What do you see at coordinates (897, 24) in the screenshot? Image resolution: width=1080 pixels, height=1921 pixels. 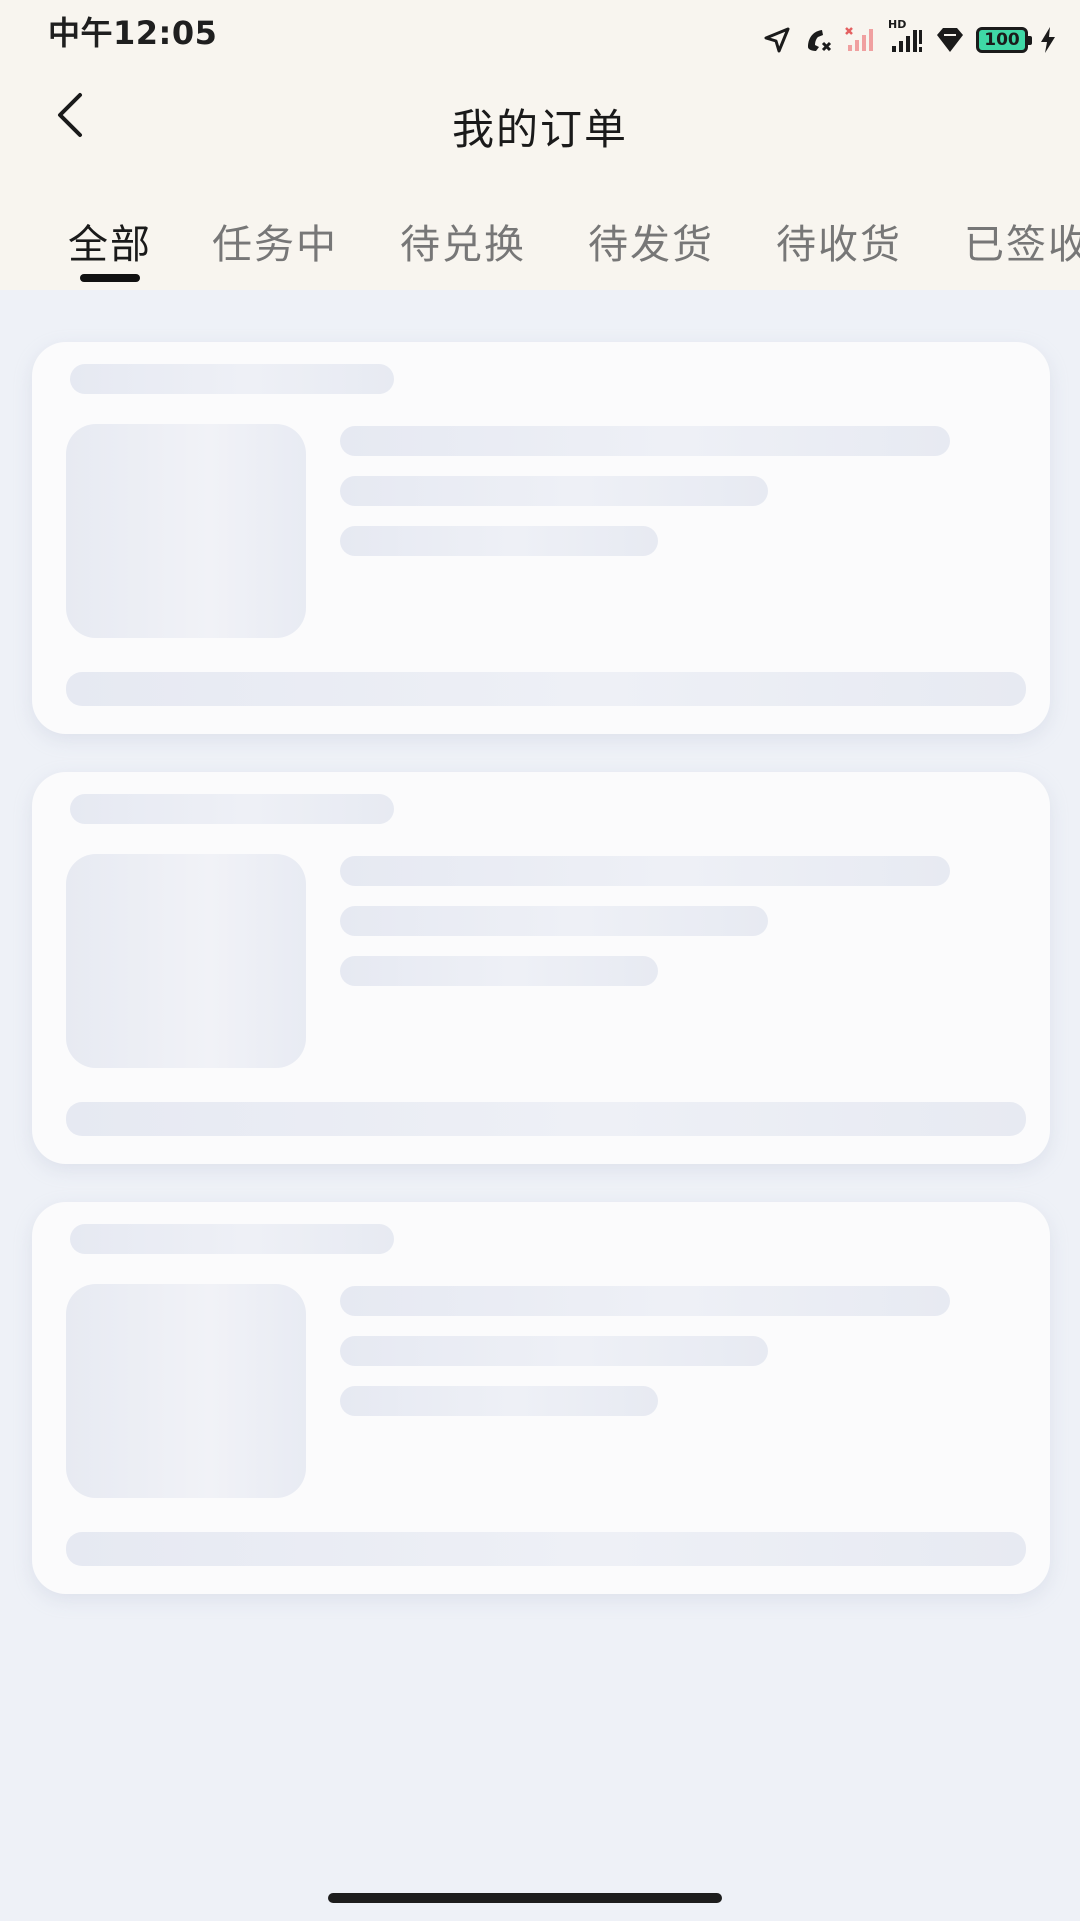 I see `hd-label: HD` at bounding box center [897, 24].